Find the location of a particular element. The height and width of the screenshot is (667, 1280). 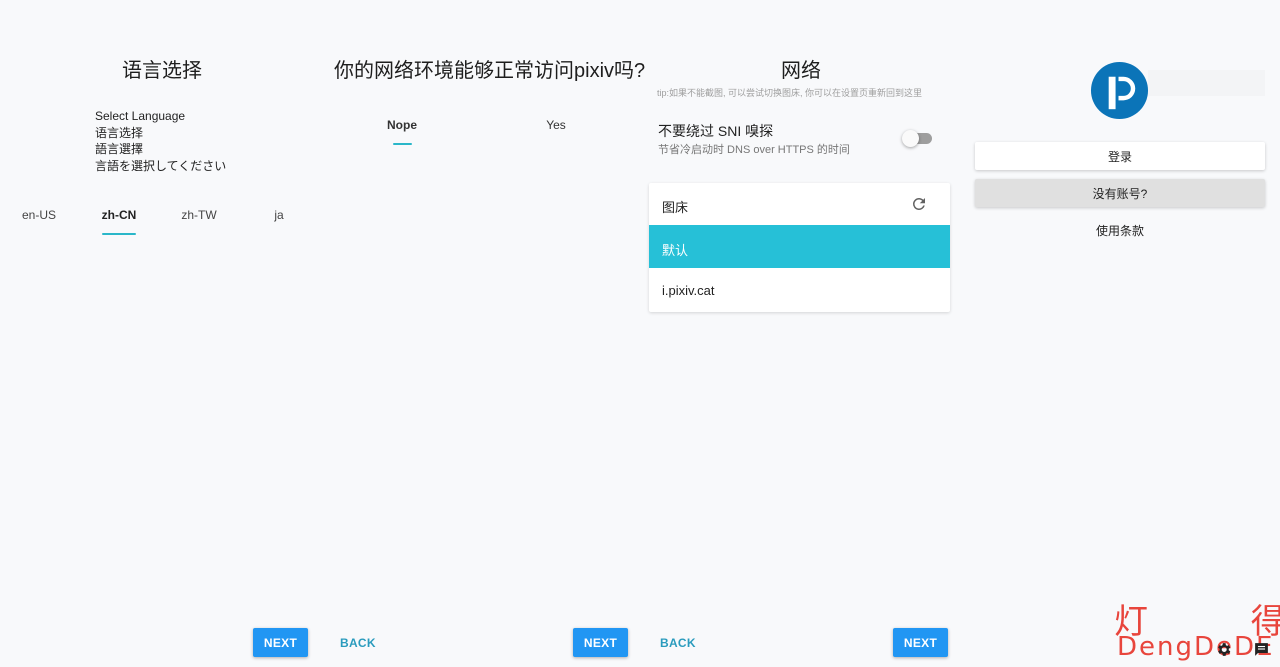

tab-en-us: en-US is located at coordinates (39, 215).